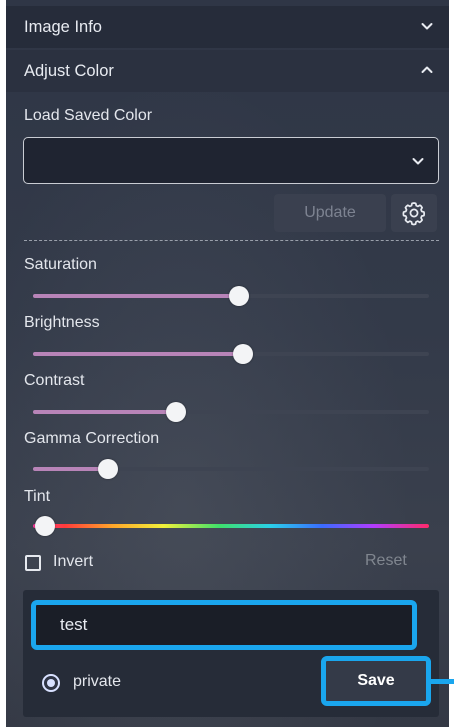 Image resolution: width=454 pixels, height=727 pixels. What do you see at coordinates (97, 681) in the screenshot?
I see `private-radio-label: private` at bounding box center [97, 681].